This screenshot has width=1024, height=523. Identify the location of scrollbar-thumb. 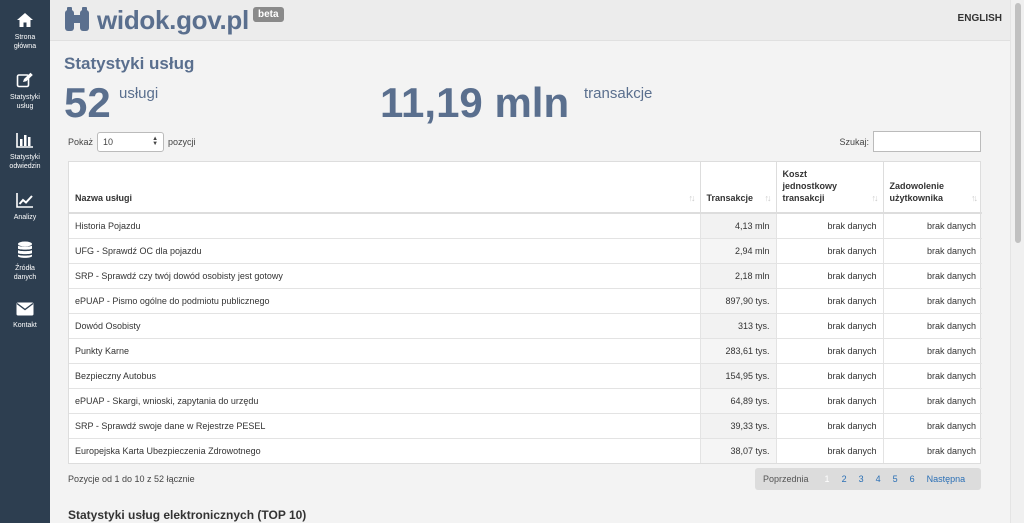
(1018, 123).